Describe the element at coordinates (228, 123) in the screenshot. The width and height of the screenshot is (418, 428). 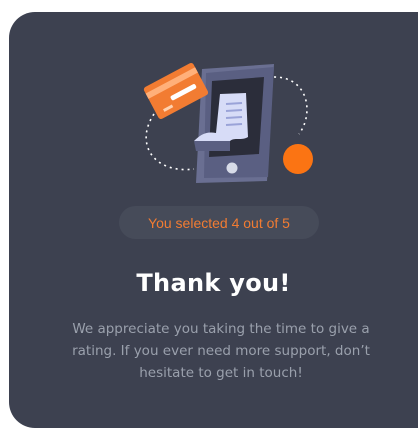
I see `payment-illustration-svg` at that location.